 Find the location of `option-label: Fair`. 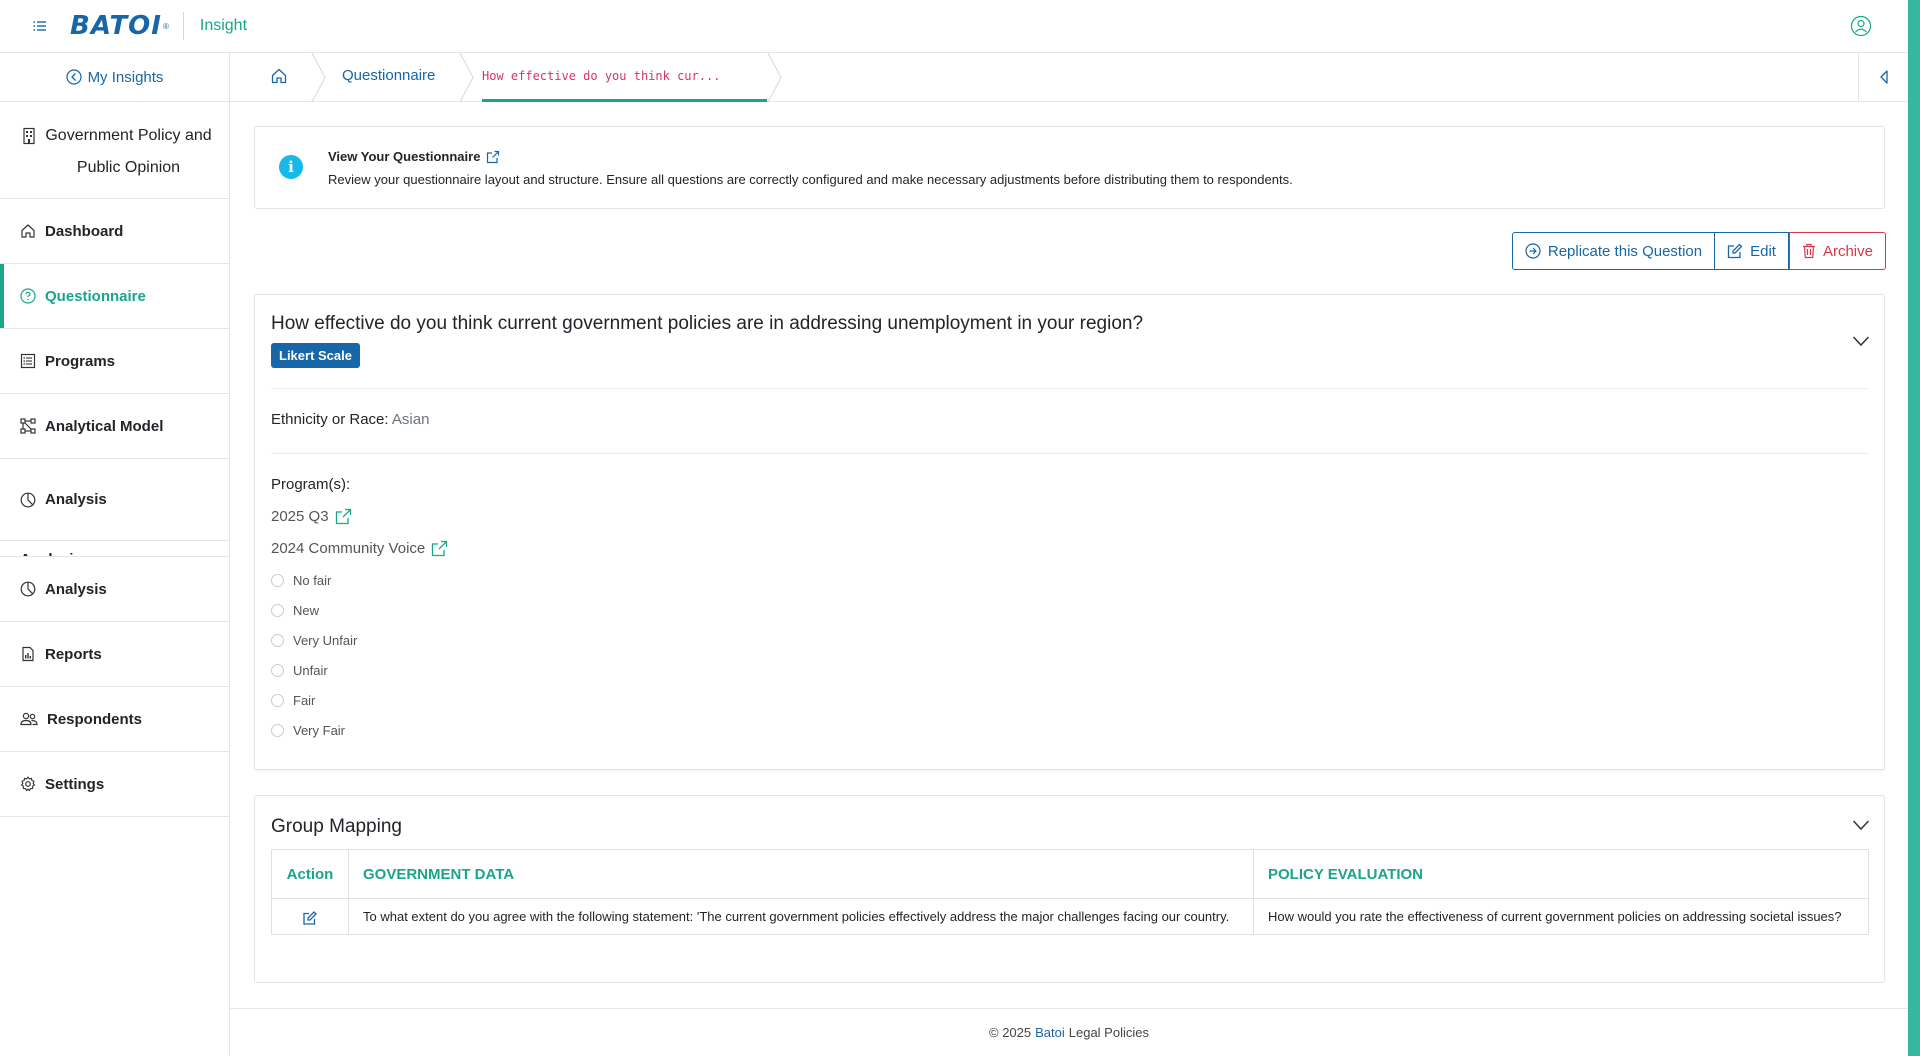

option-label: Fair is located at coordinates (304, 700).